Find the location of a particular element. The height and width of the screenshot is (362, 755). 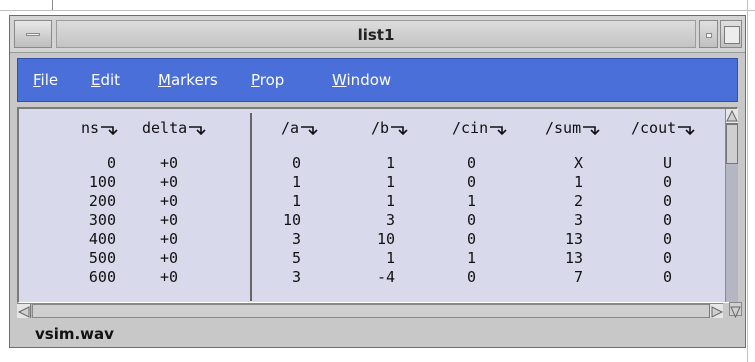

window-title: list1 is located at coordinates (376, 34).